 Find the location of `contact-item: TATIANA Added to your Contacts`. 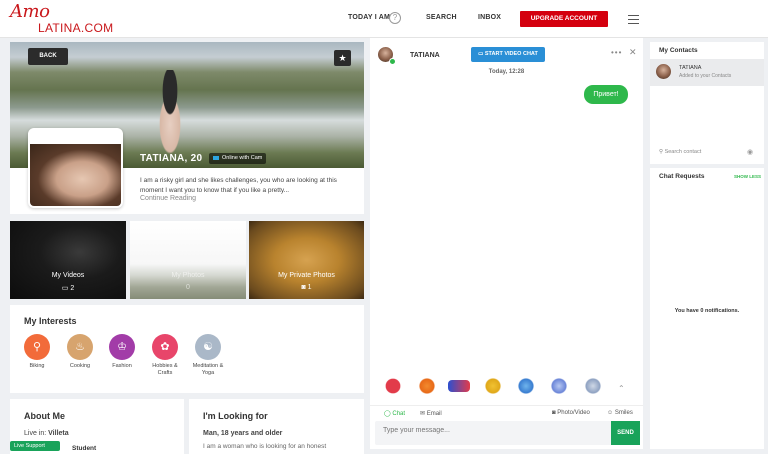

contact-item: TATIANA Added to your Contacts is located at coordinates (707, 72).